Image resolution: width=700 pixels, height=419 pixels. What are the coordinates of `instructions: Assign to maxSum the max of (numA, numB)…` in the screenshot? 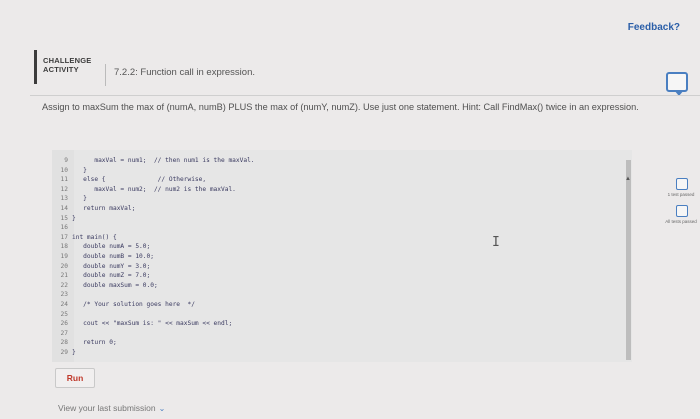 It's located at (340, 107).